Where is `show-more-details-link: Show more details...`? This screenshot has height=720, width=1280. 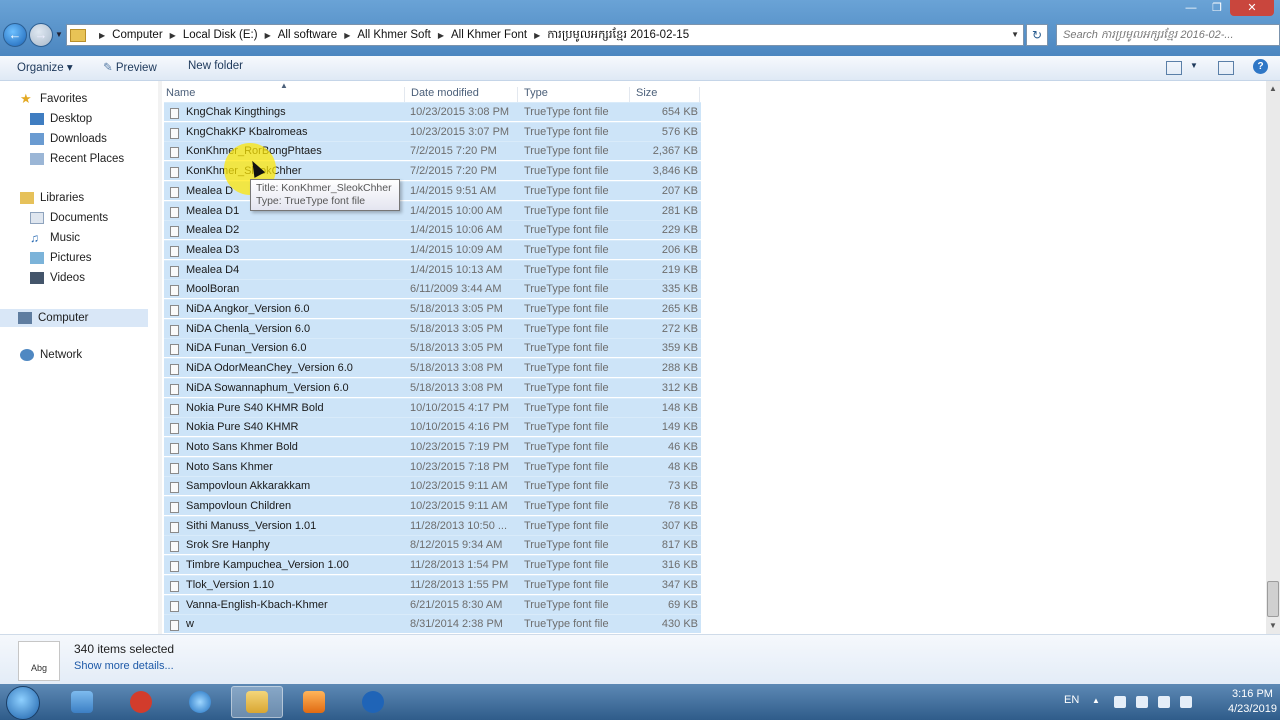 show-more-details-link: Show more details... is located at coordinates (124, 666).